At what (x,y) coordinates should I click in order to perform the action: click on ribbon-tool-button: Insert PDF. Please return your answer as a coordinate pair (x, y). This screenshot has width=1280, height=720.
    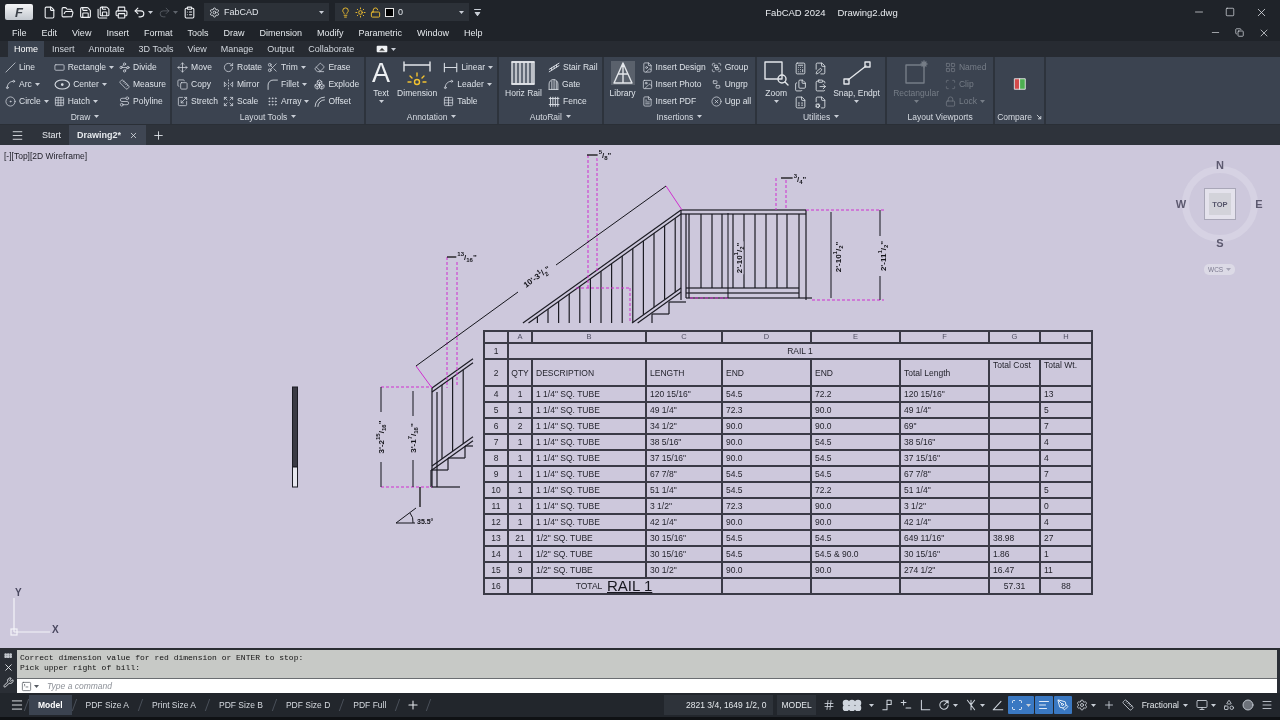
    Looking at the image, I should click on (673, 101).